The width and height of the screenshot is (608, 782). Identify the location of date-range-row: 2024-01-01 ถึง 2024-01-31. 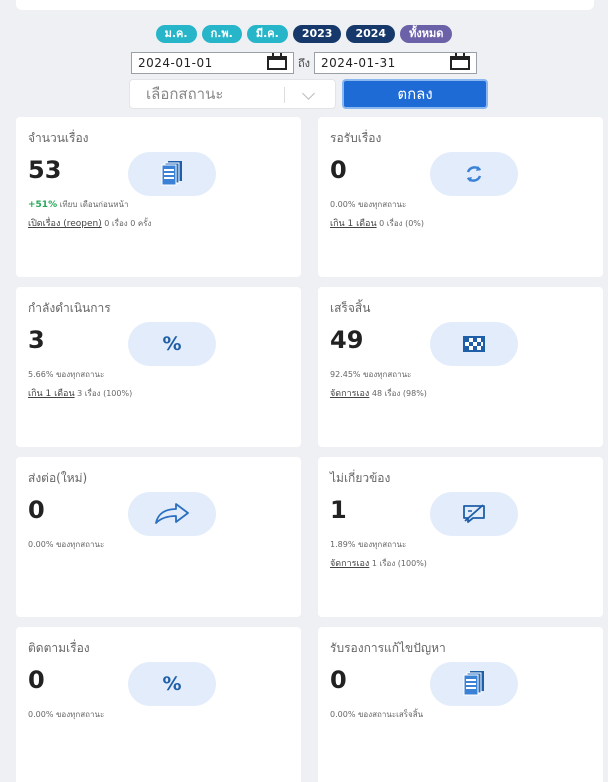
(304, 63).